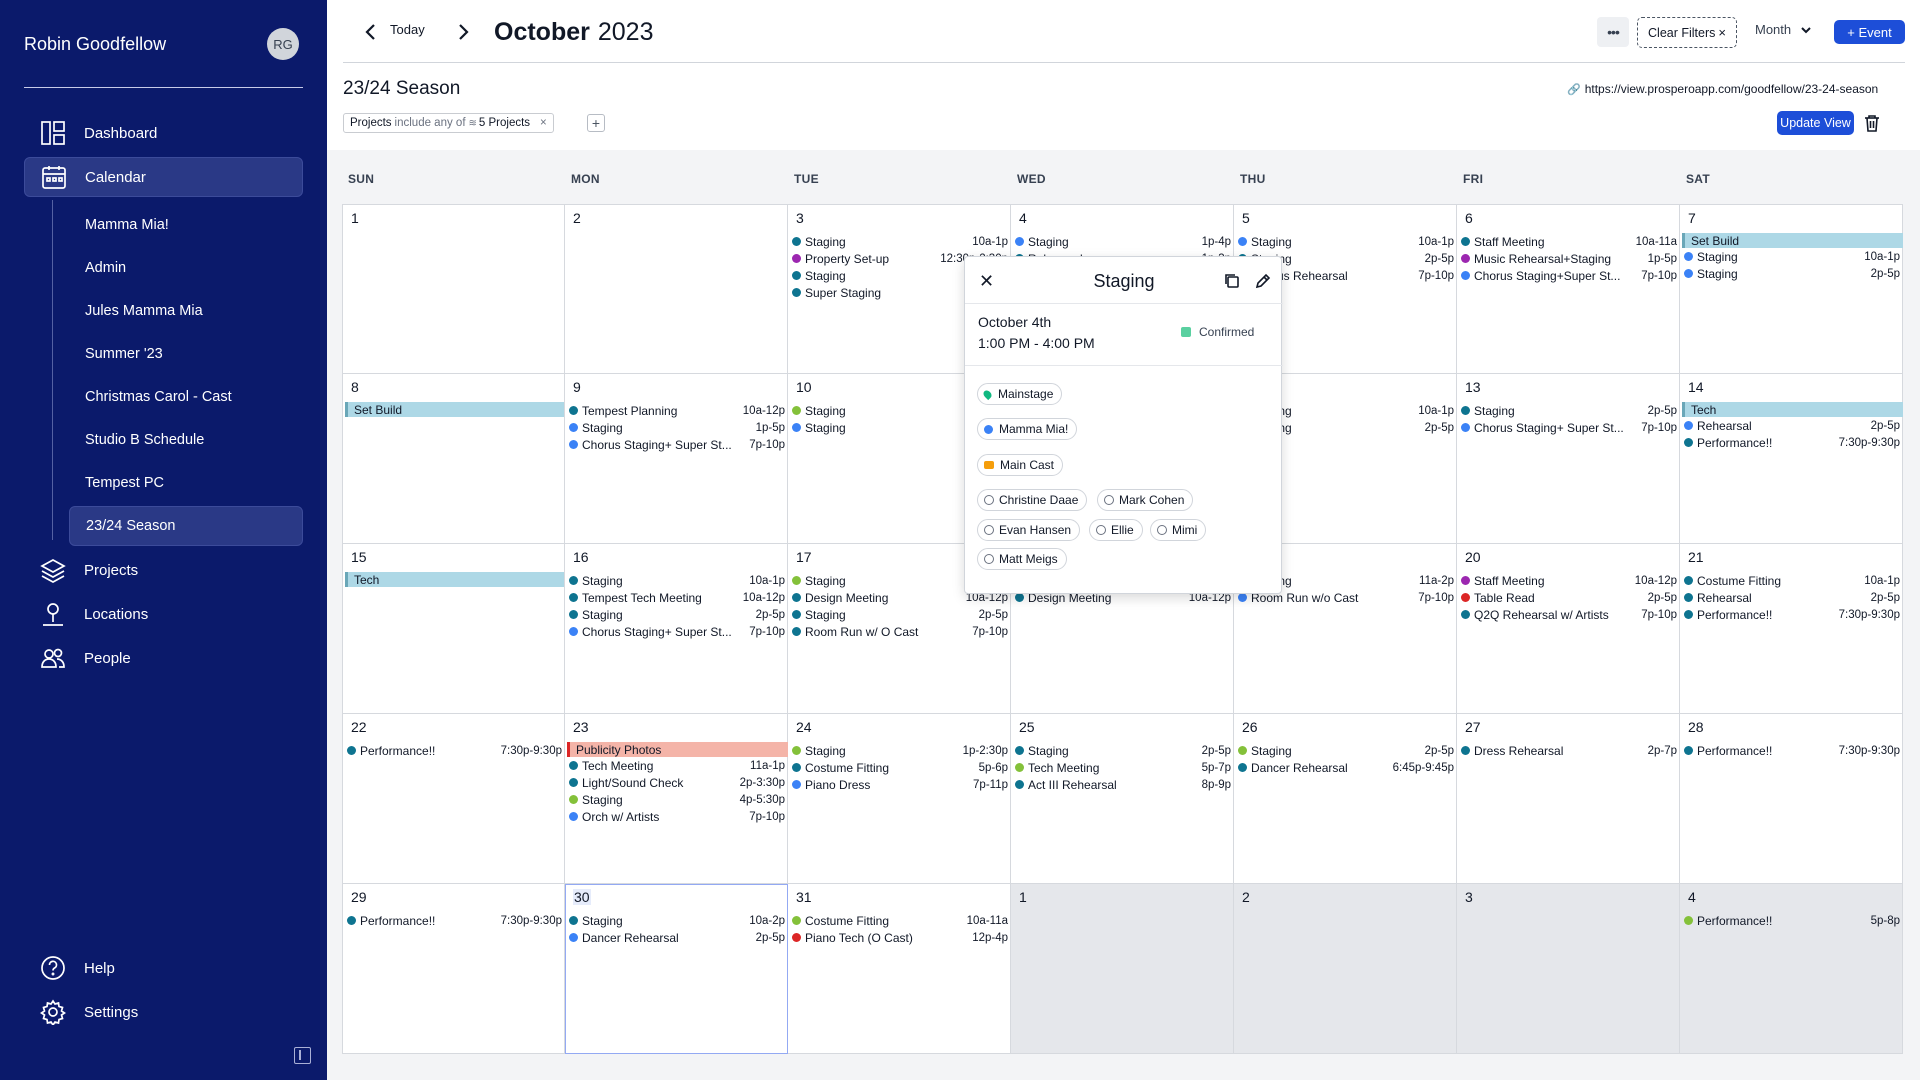 The height and width of the screenshot is (1080, 1920). I want to click on calendar-item: Admin, so click(186, 268).